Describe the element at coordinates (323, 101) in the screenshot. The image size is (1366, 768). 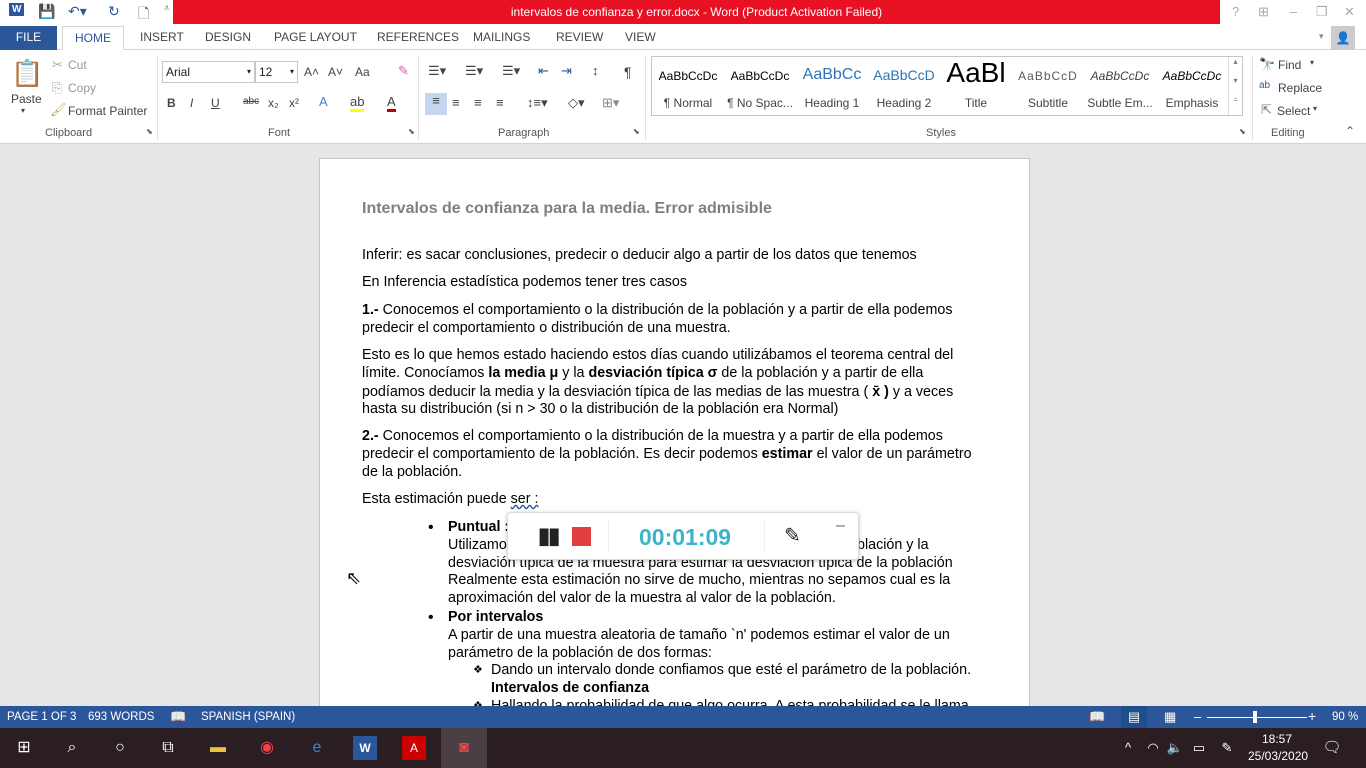
I see `text-effects-icon: A` at that location.